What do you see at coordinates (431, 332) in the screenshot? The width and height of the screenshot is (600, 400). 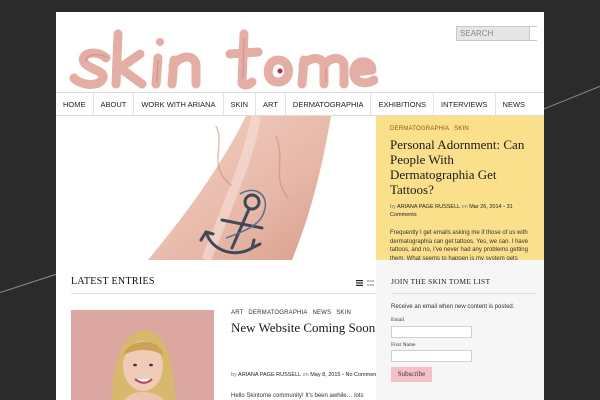 I see `email-field` at bounding box center [431, 332].